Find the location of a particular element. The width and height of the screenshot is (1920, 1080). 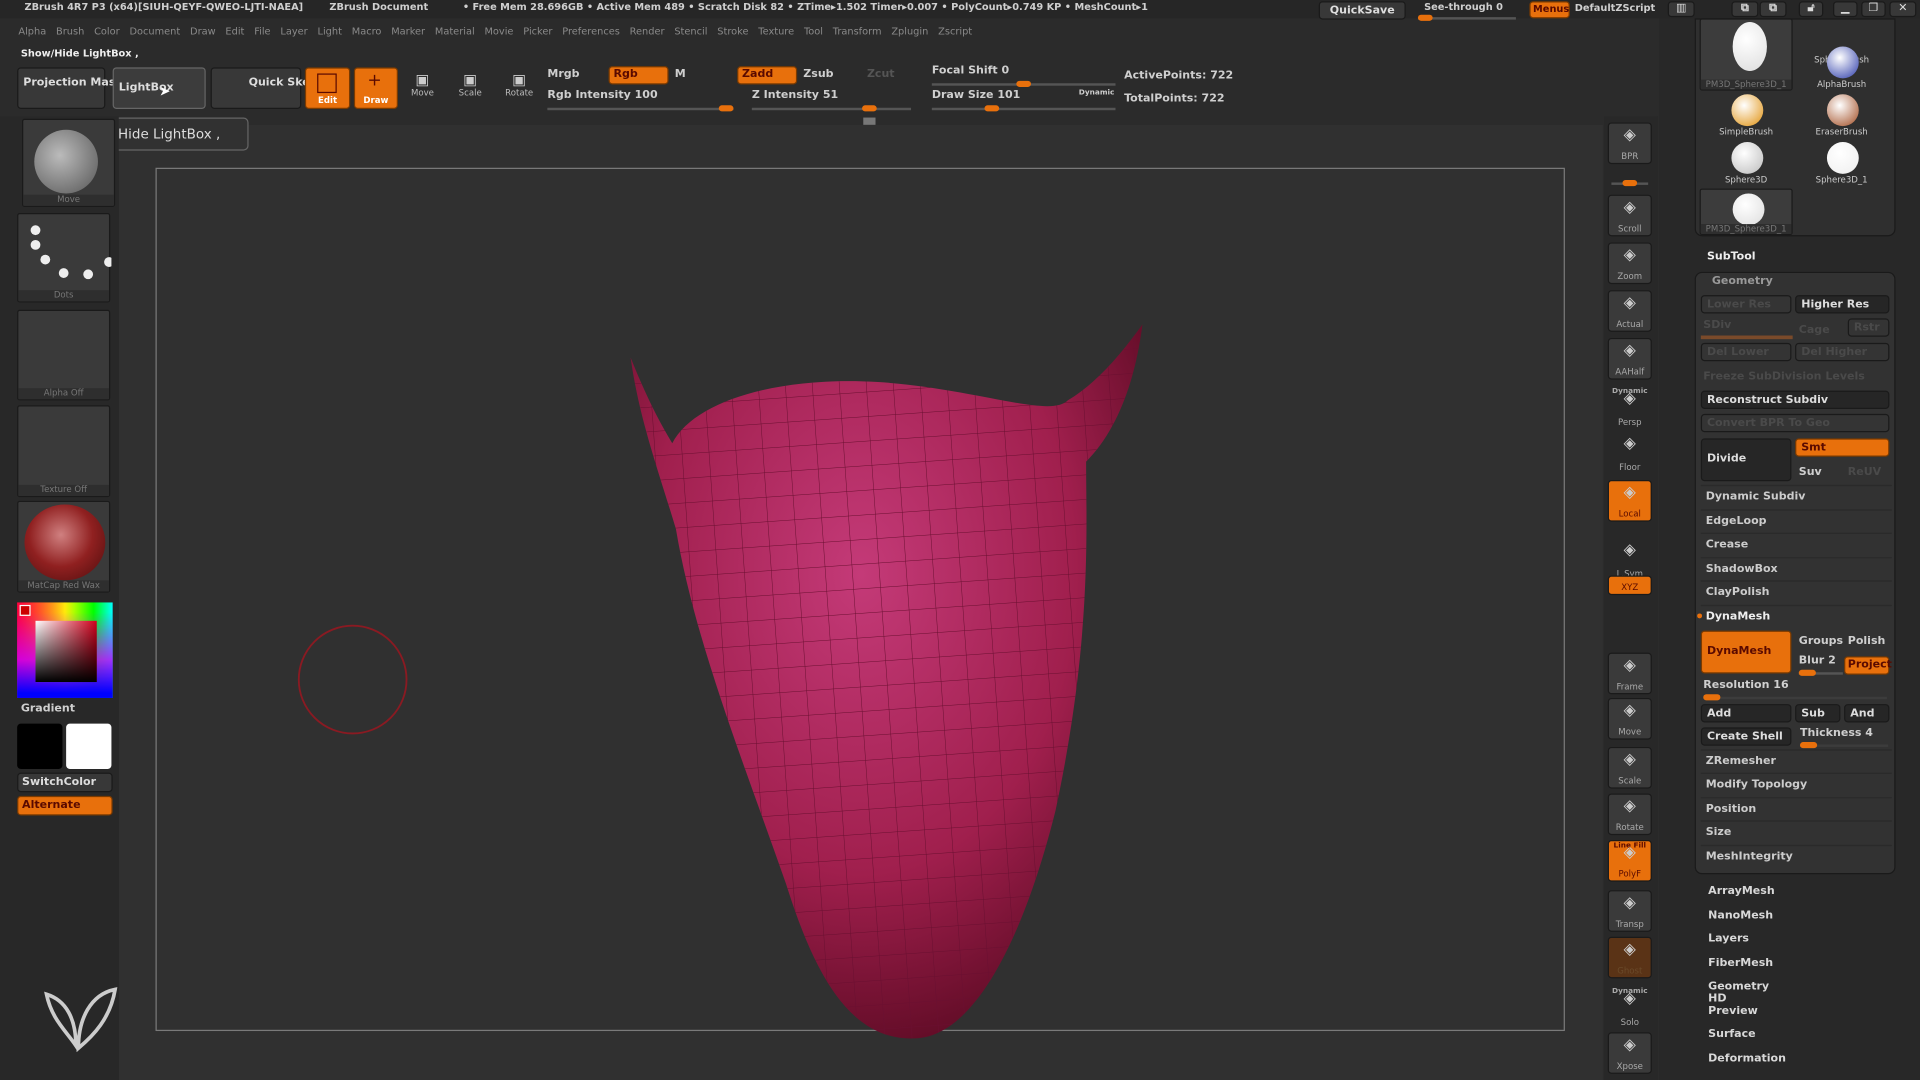

dynamesh-section: DynaMesh is located at coordinates (1796, 616).